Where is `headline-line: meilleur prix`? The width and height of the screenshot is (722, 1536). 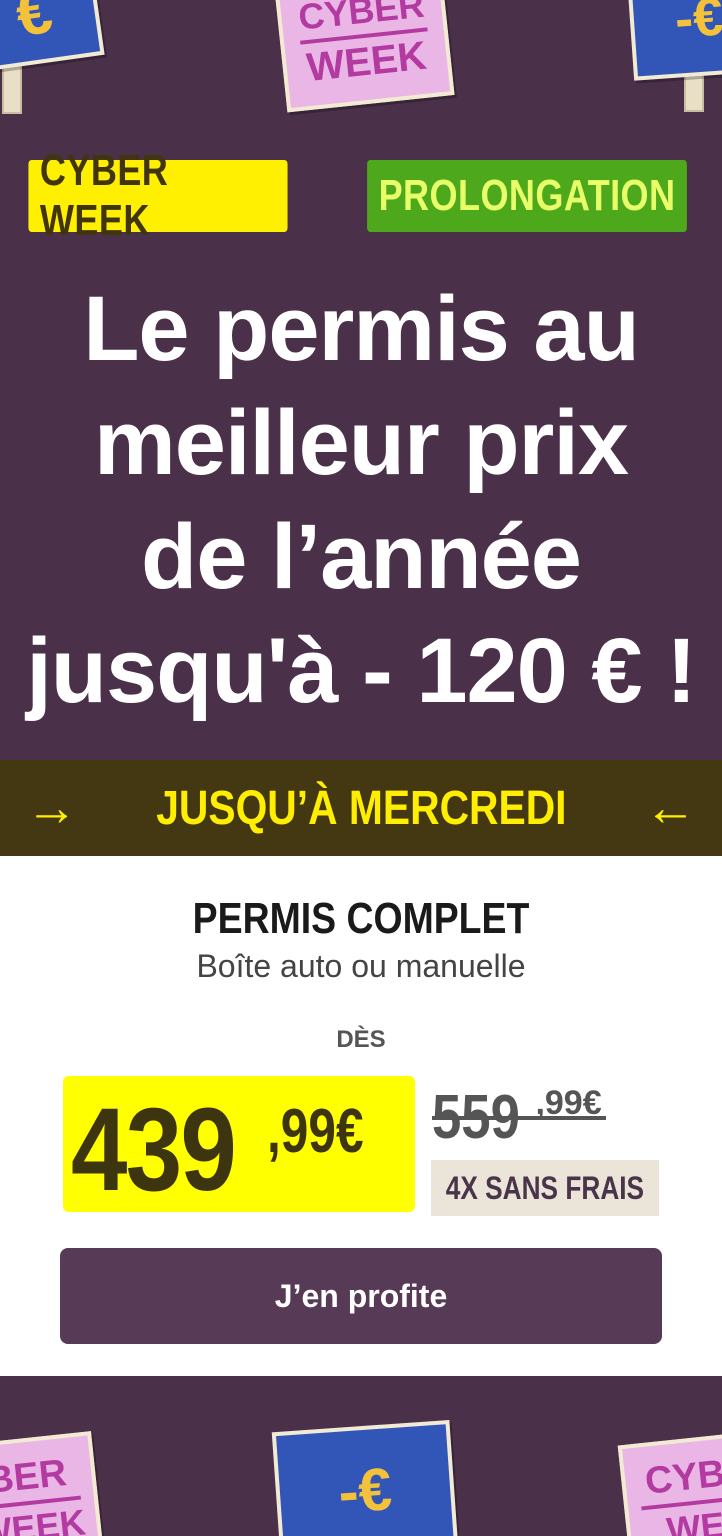
headline-line: meilleur prix is located at coordinates (361, 443).